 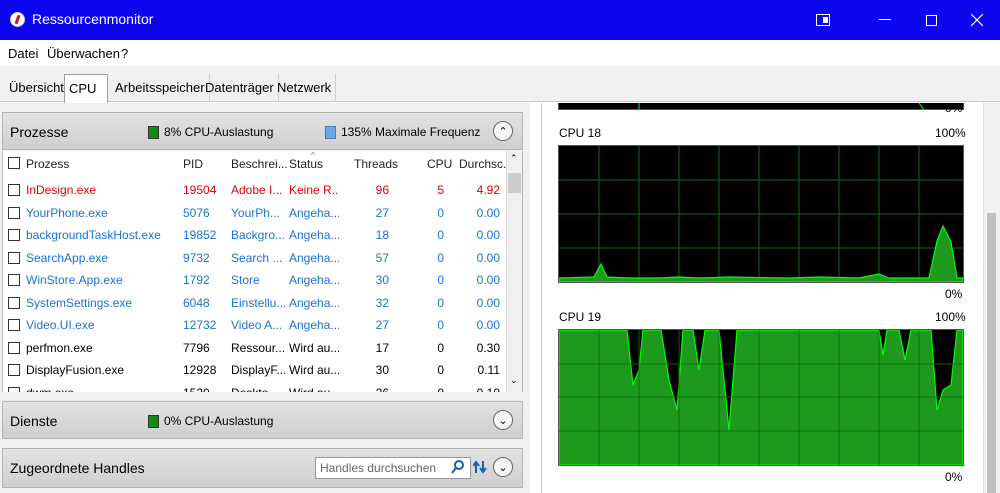 What do you see at coordinates (514, 380) in the screenshot?
I see `scroll-down-icon: ⌄` at bounding box center [514, 380].